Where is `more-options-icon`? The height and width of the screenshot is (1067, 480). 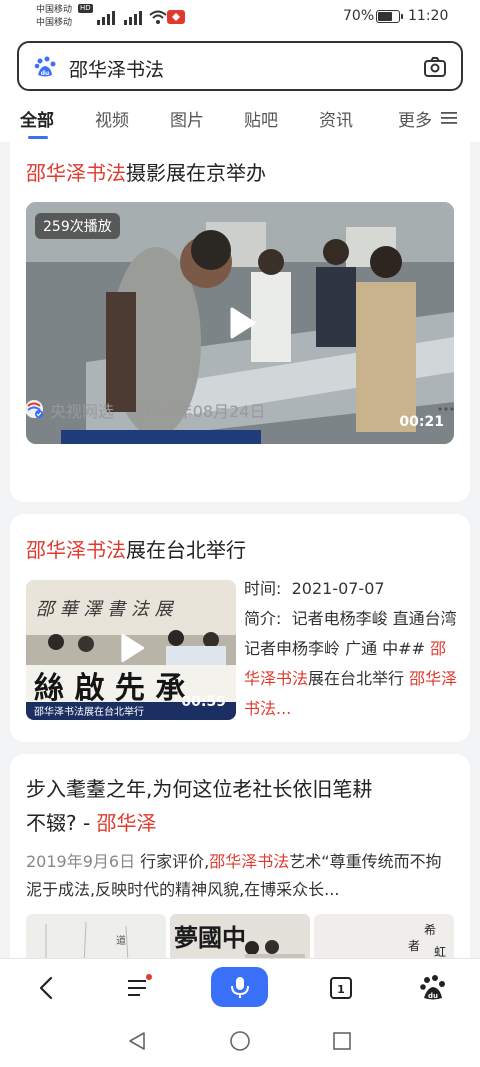 more-options-icon is located at coordinates (446, 409).